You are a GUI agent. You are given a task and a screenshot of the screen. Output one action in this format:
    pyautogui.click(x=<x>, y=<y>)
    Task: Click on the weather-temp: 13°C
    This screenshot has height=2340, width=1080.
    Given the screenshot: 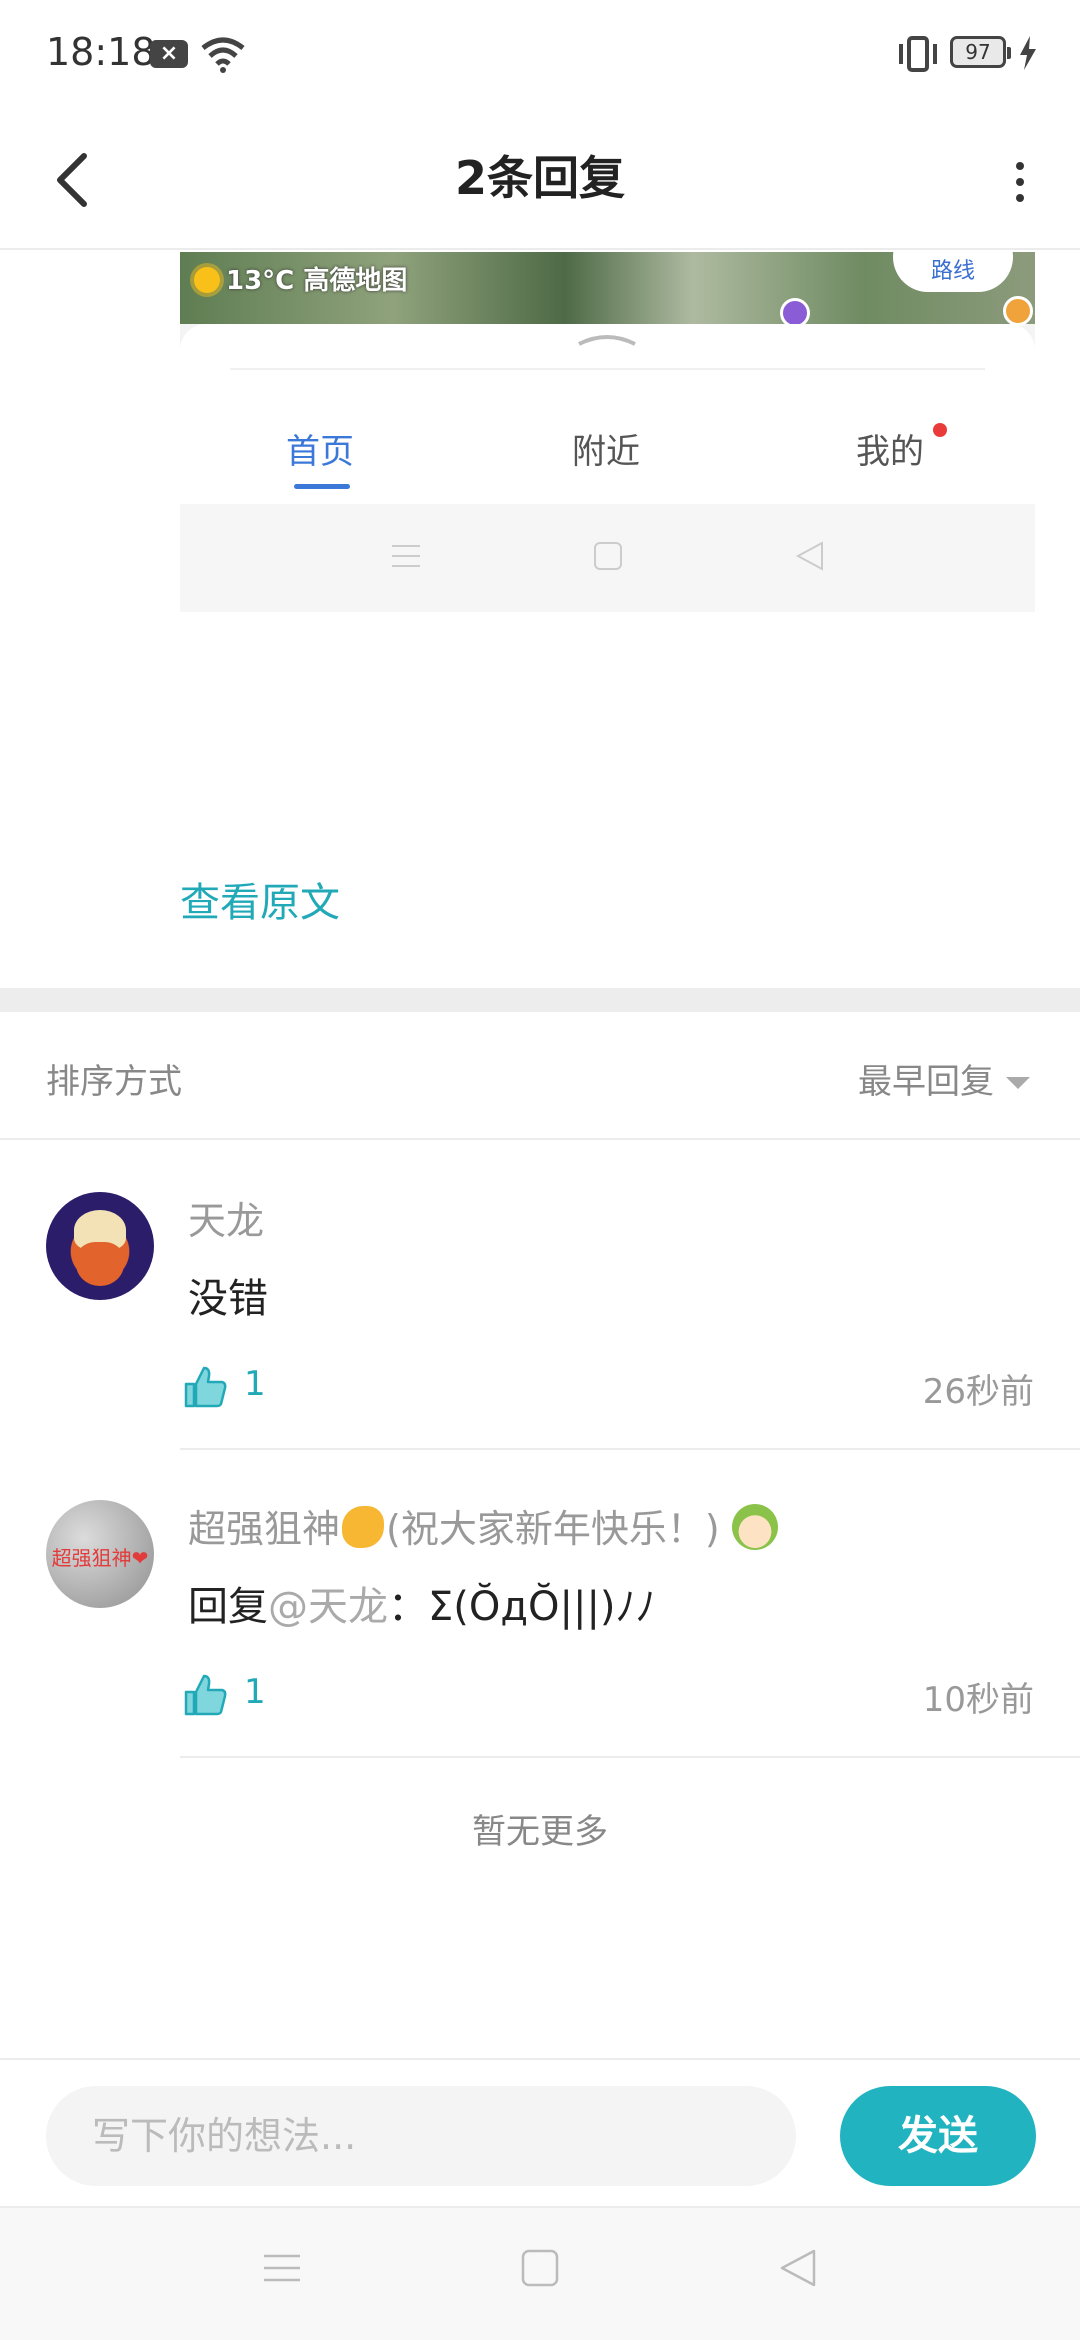 What is the action you would take?
    pyautogui.click(x=260, y=281)
    